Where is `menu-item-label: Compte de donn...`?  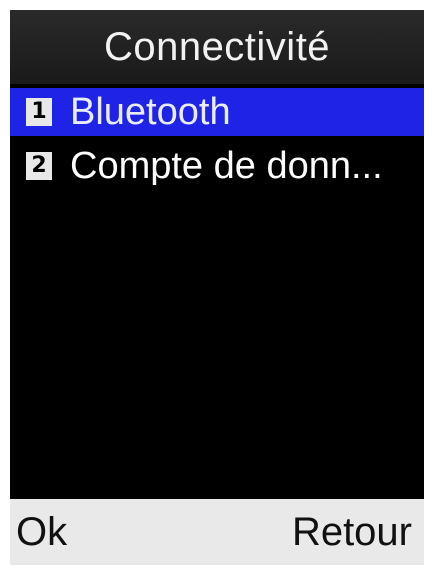
menu-item-label: Compte de donn... is located at coordinates (226, 166).